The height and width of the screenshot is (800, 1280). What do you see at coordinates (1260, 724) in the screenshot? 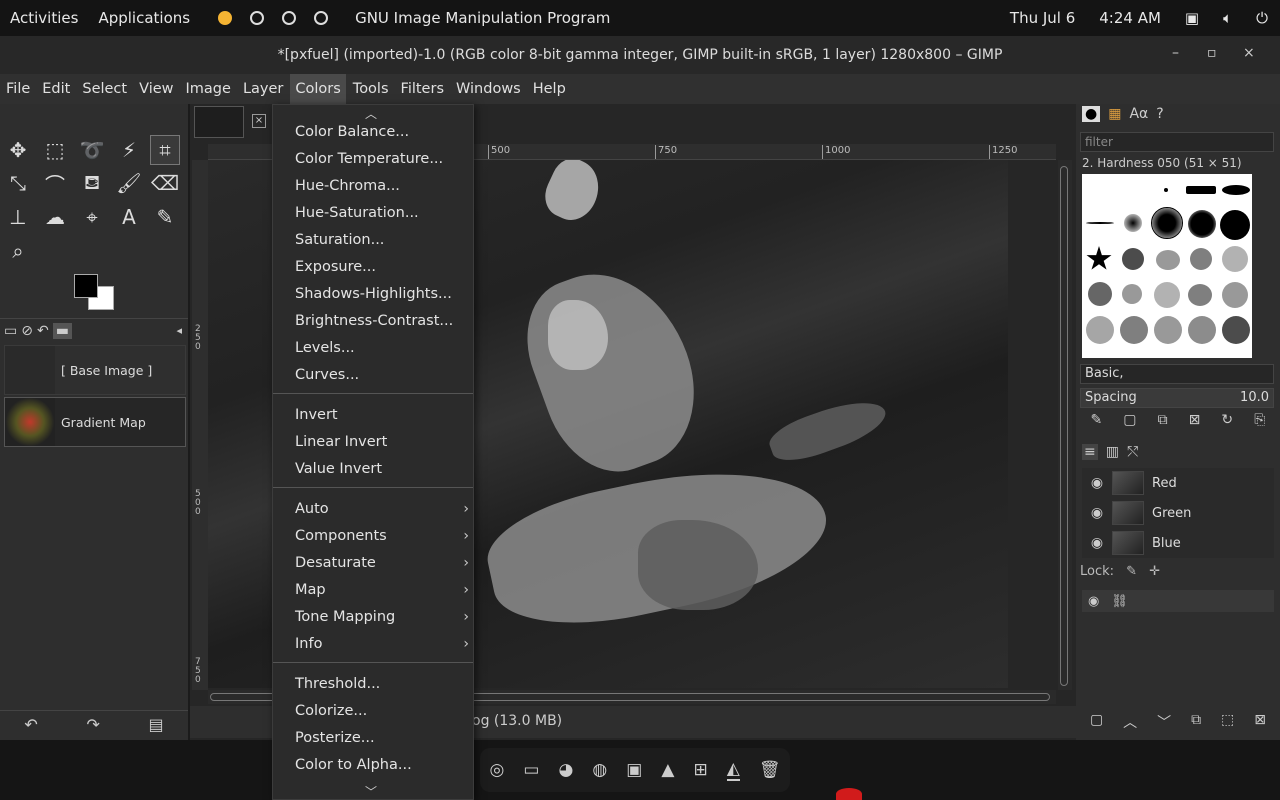
I see `delete-channel-icon: ⊠` at bounding box center [1260, 724].